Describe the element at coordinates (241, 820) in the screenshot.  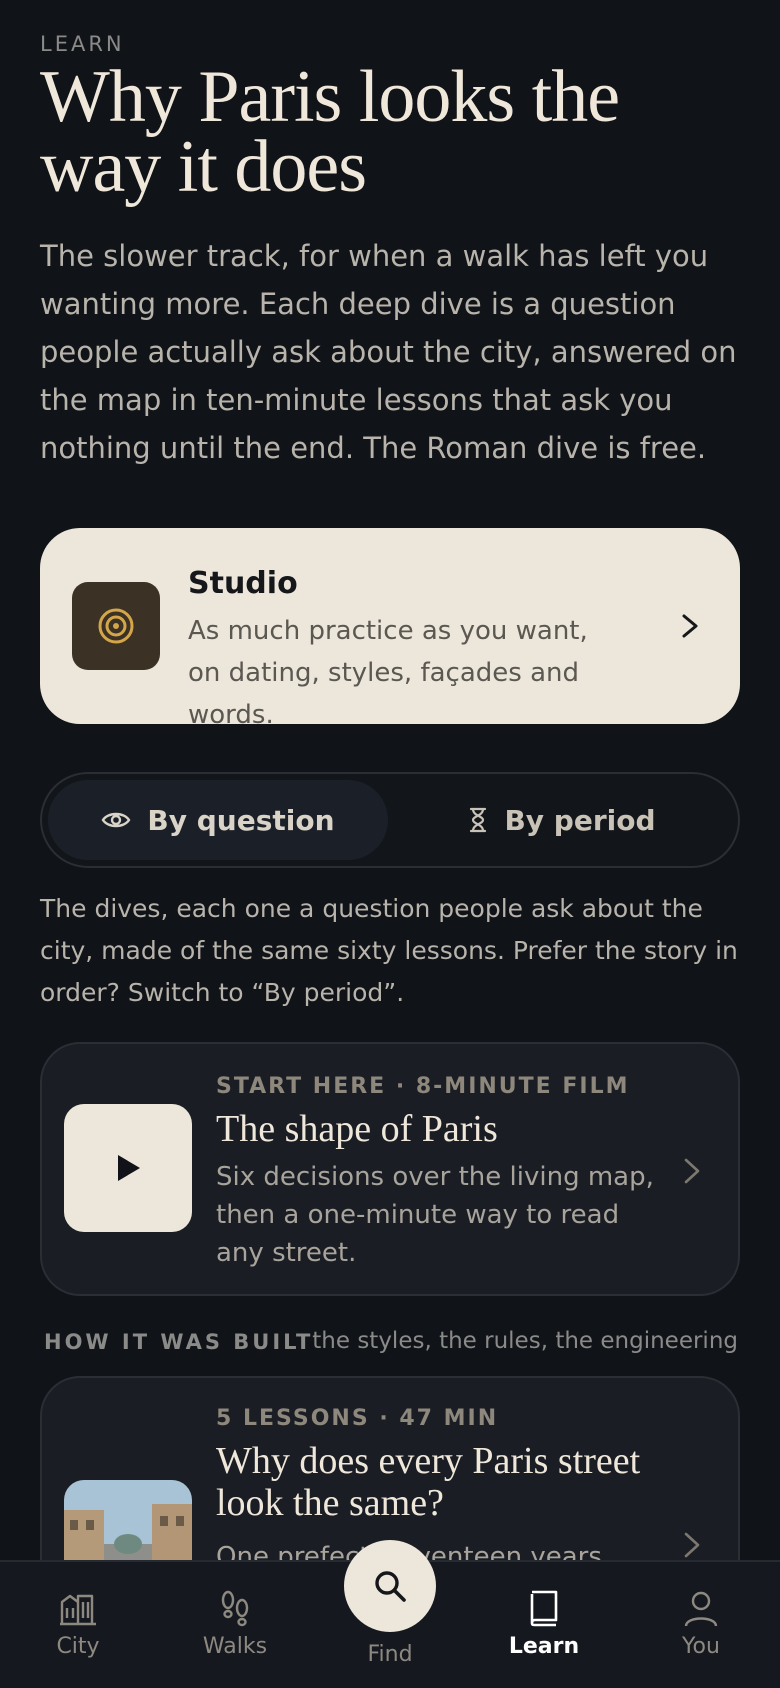
I see `by-question-label: By question` at that location.